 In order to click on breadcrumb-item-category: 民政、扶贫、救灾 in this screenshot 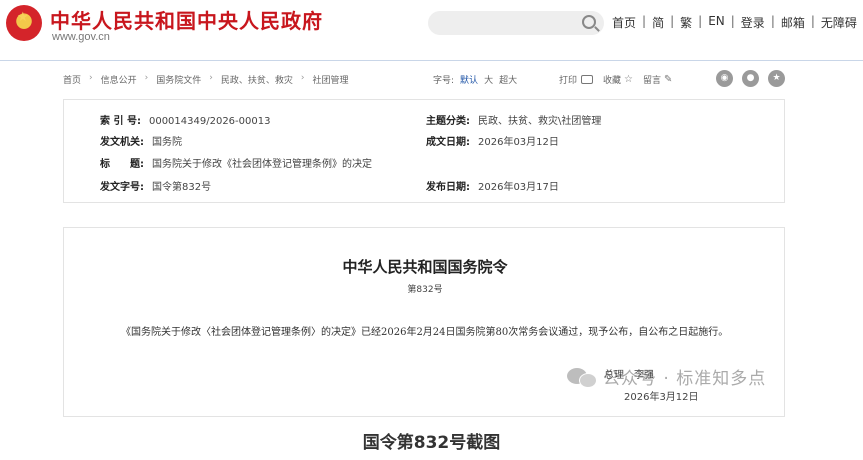, I will do `click(257, 79)`.